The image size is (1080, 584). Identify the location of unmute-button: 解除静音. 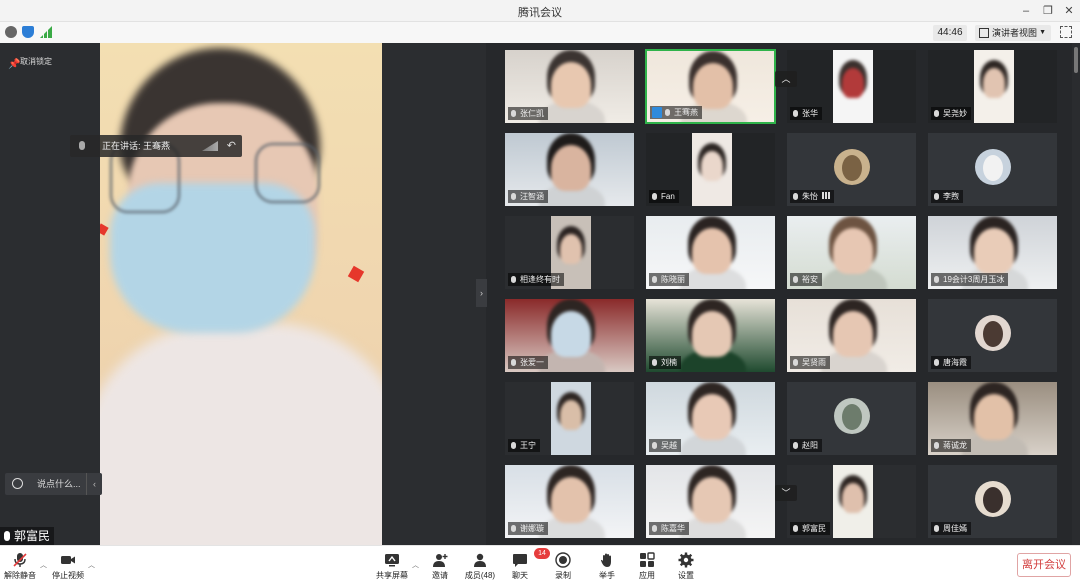
(20, 566).